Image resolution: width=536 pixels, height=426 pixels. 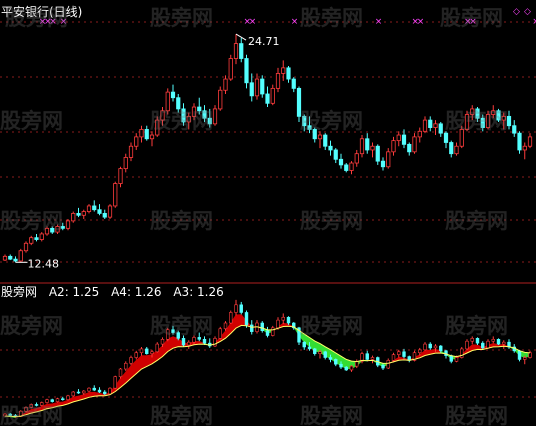 I want to click on a4-value: A4: 1.26, so click(x=136, y=292).